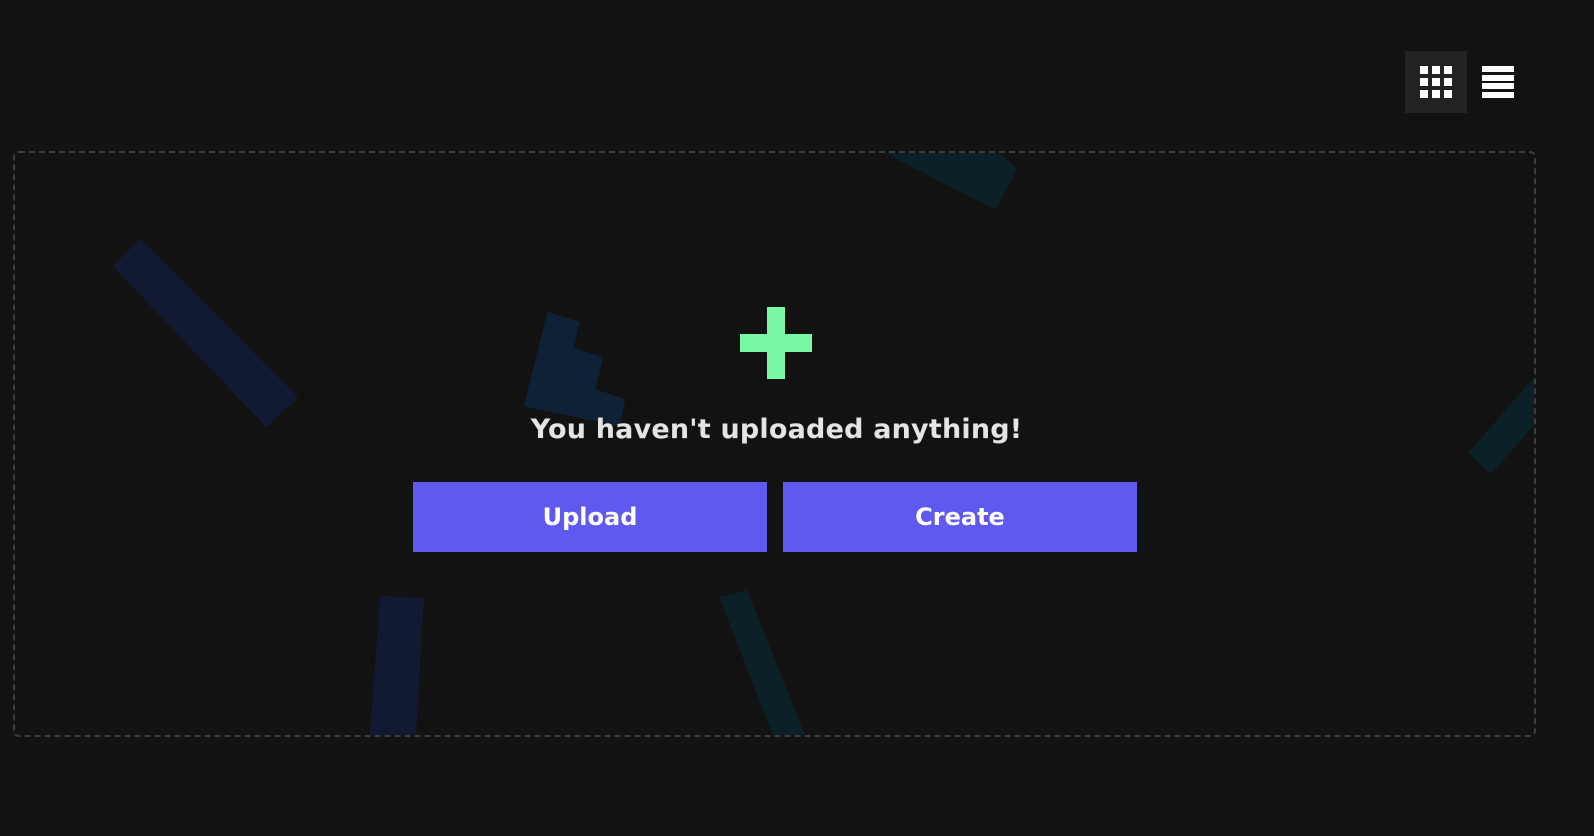 The height and width of the screenshot is (836, 1594). I want to click on grid-icon, so click(1436, 82).